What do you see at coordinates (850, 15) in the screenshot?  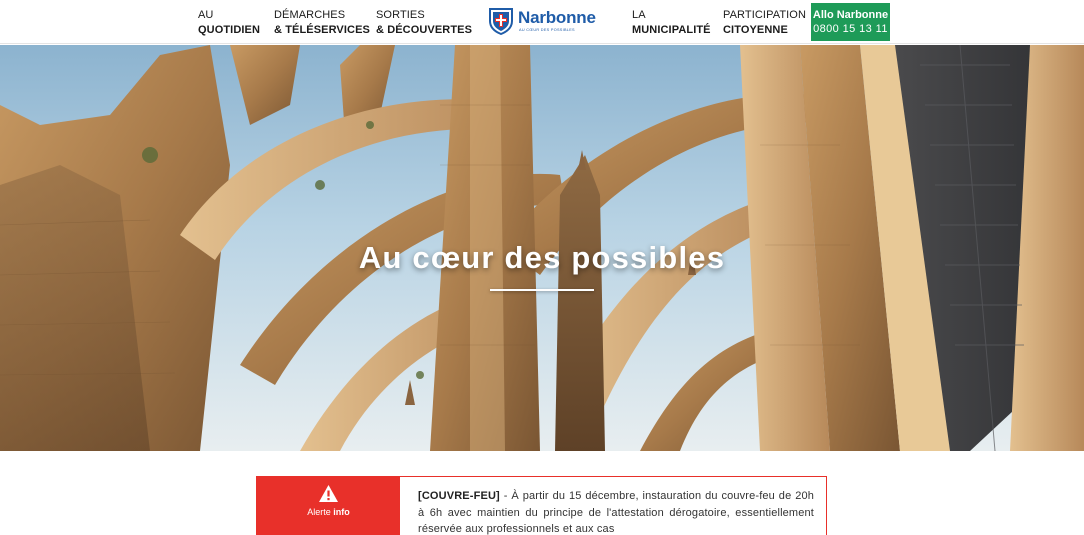 I see `allo-title: Allo Narbonne` at bounding box center [850, 15].